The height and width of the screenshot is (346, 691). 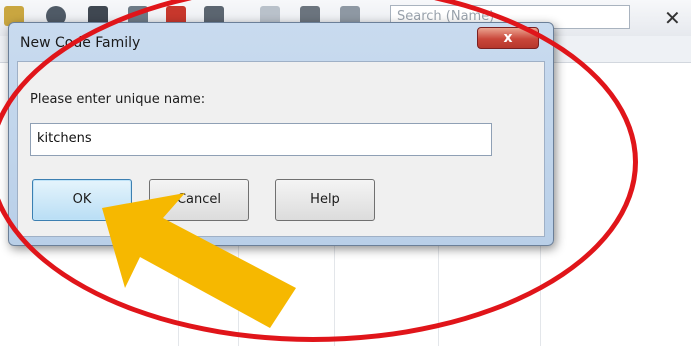 I want to click on cancel-button: Cancel, so click(x=199, y=200).